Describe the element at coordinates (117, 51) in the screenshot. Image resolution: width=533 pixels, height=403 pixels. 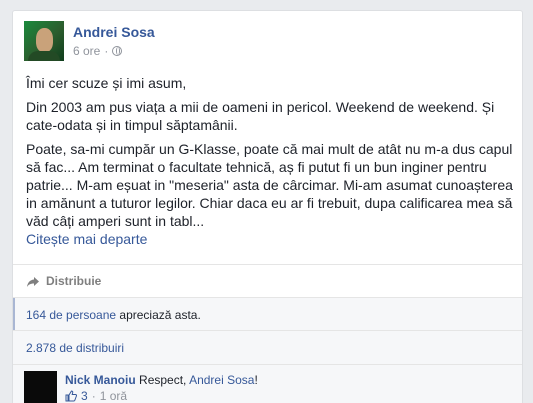
I see `globe-icon` at that location.